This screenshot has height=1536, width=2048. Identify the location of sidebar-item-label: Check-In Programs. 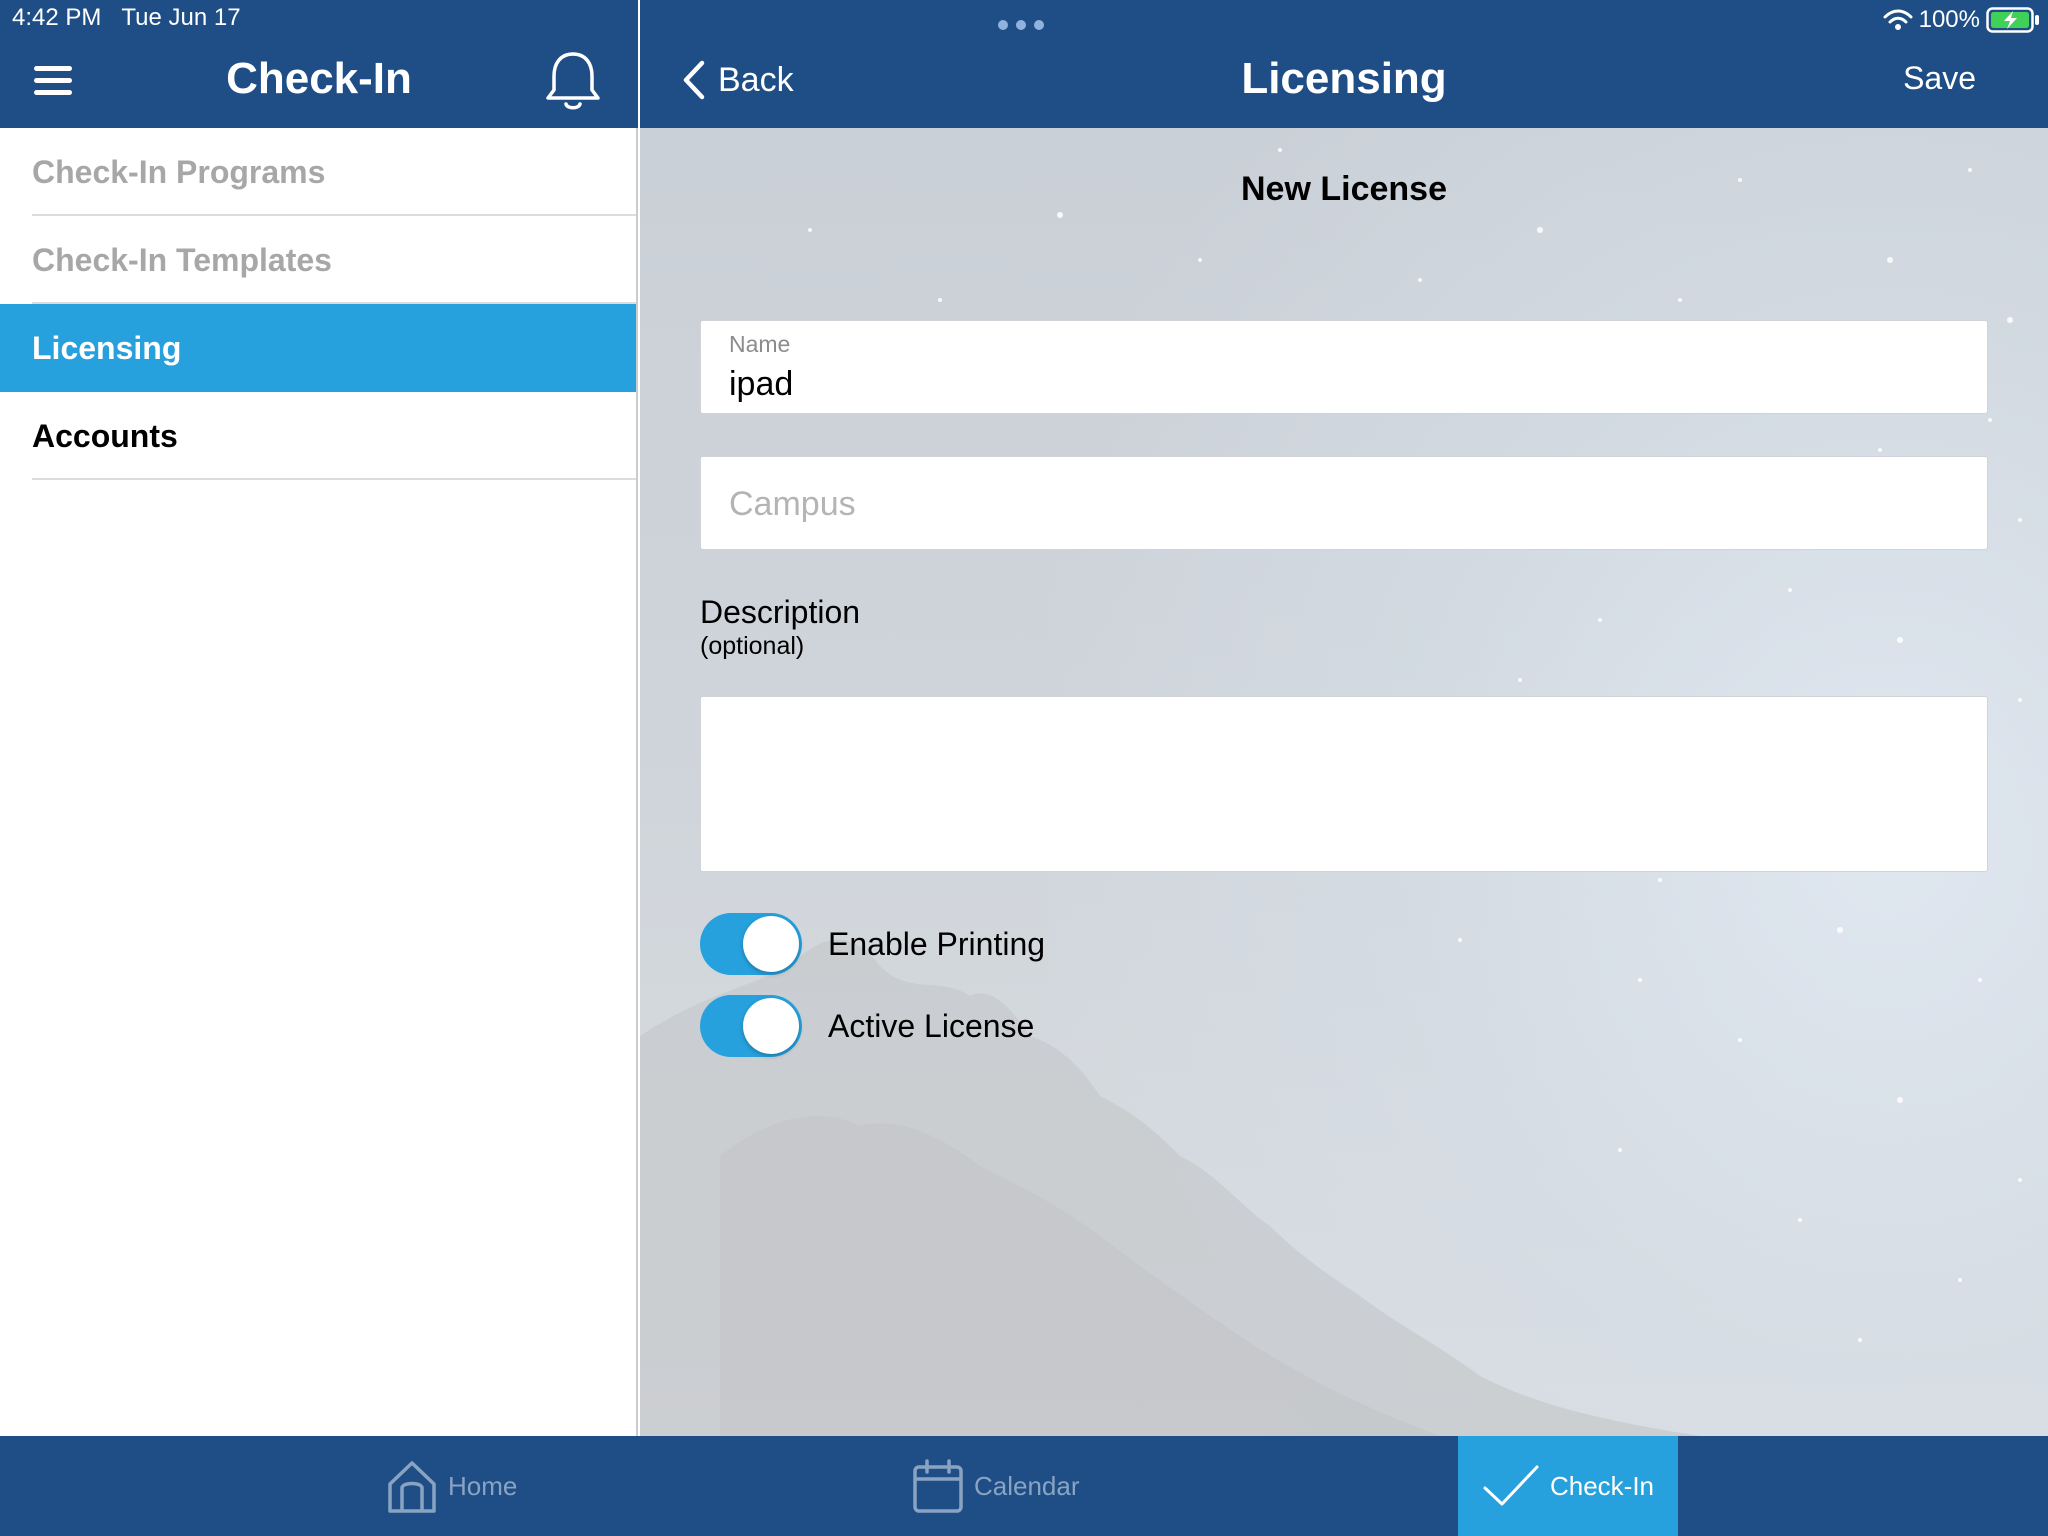
(179, 171).